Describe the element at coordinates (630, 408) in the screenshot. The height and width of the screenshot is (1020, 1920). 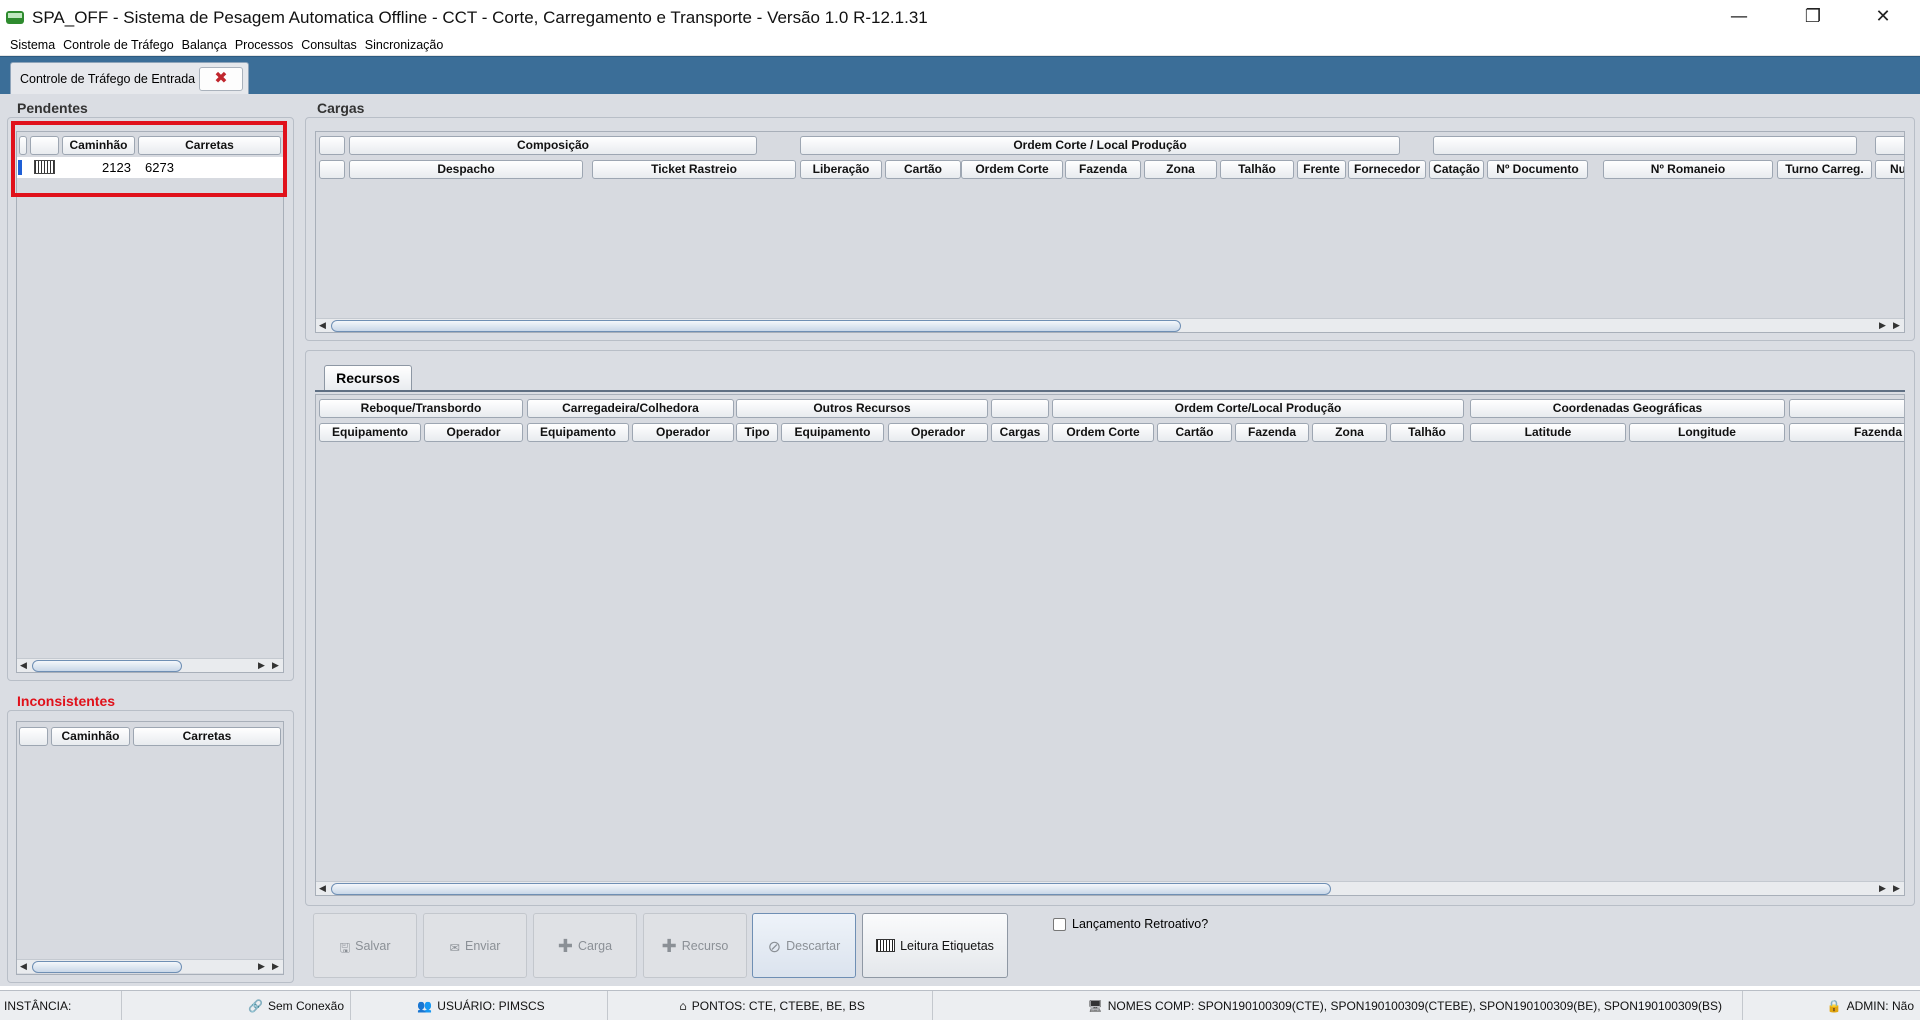
I see `recursos-group-carregadeira: Carregadeira/Colhedora` at that location.